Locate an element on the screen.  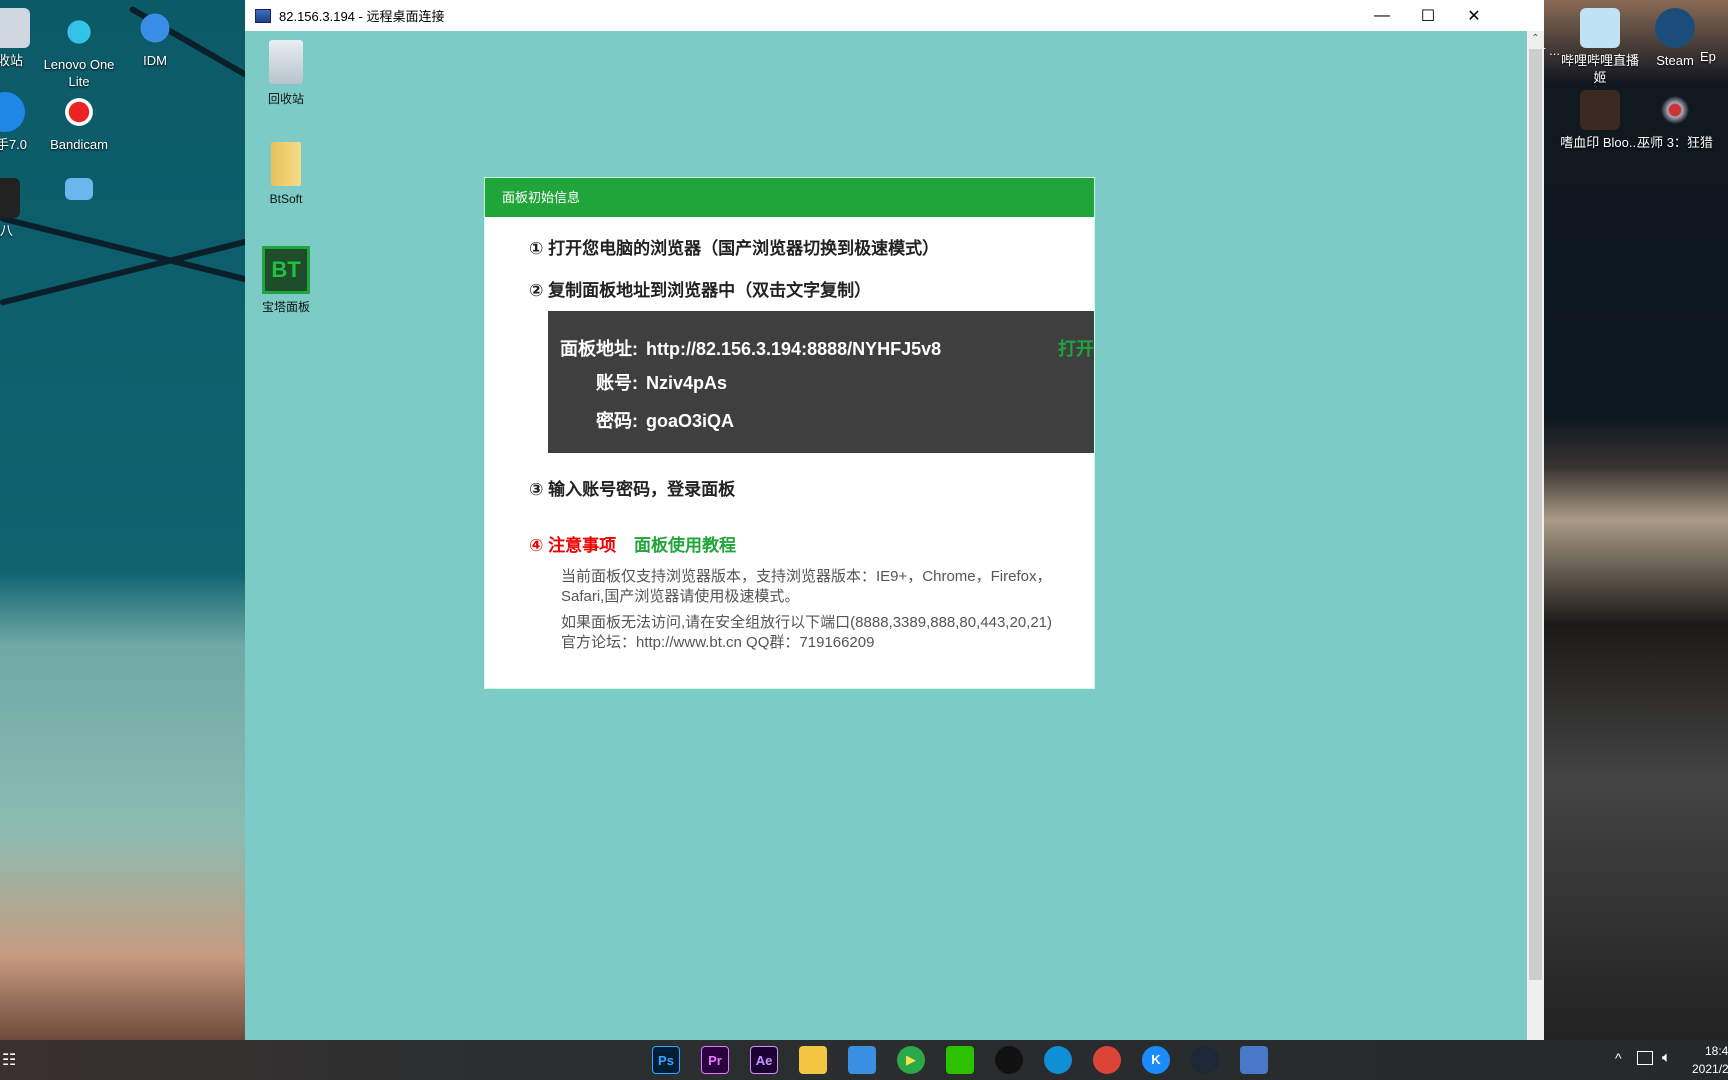
tray-chevron-icon: ^ is located at coordinates (1618, 1058).